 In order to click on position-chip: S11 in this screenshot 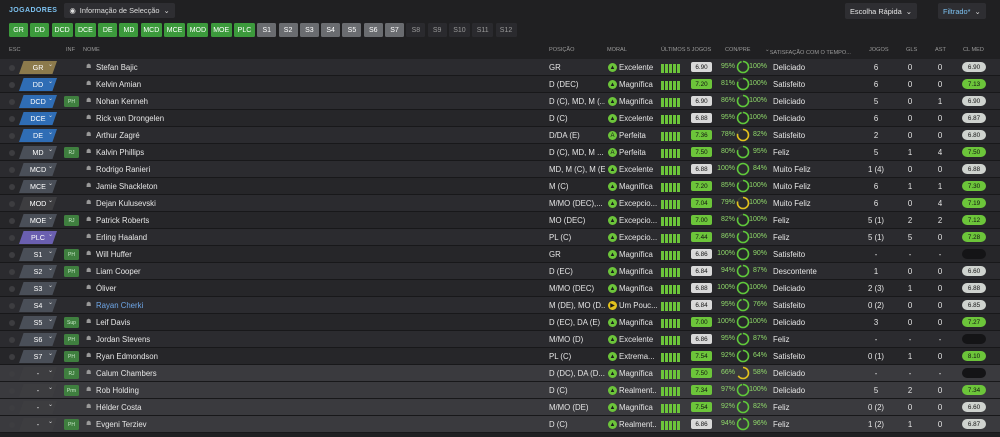, I will do `click(483, 30)`.